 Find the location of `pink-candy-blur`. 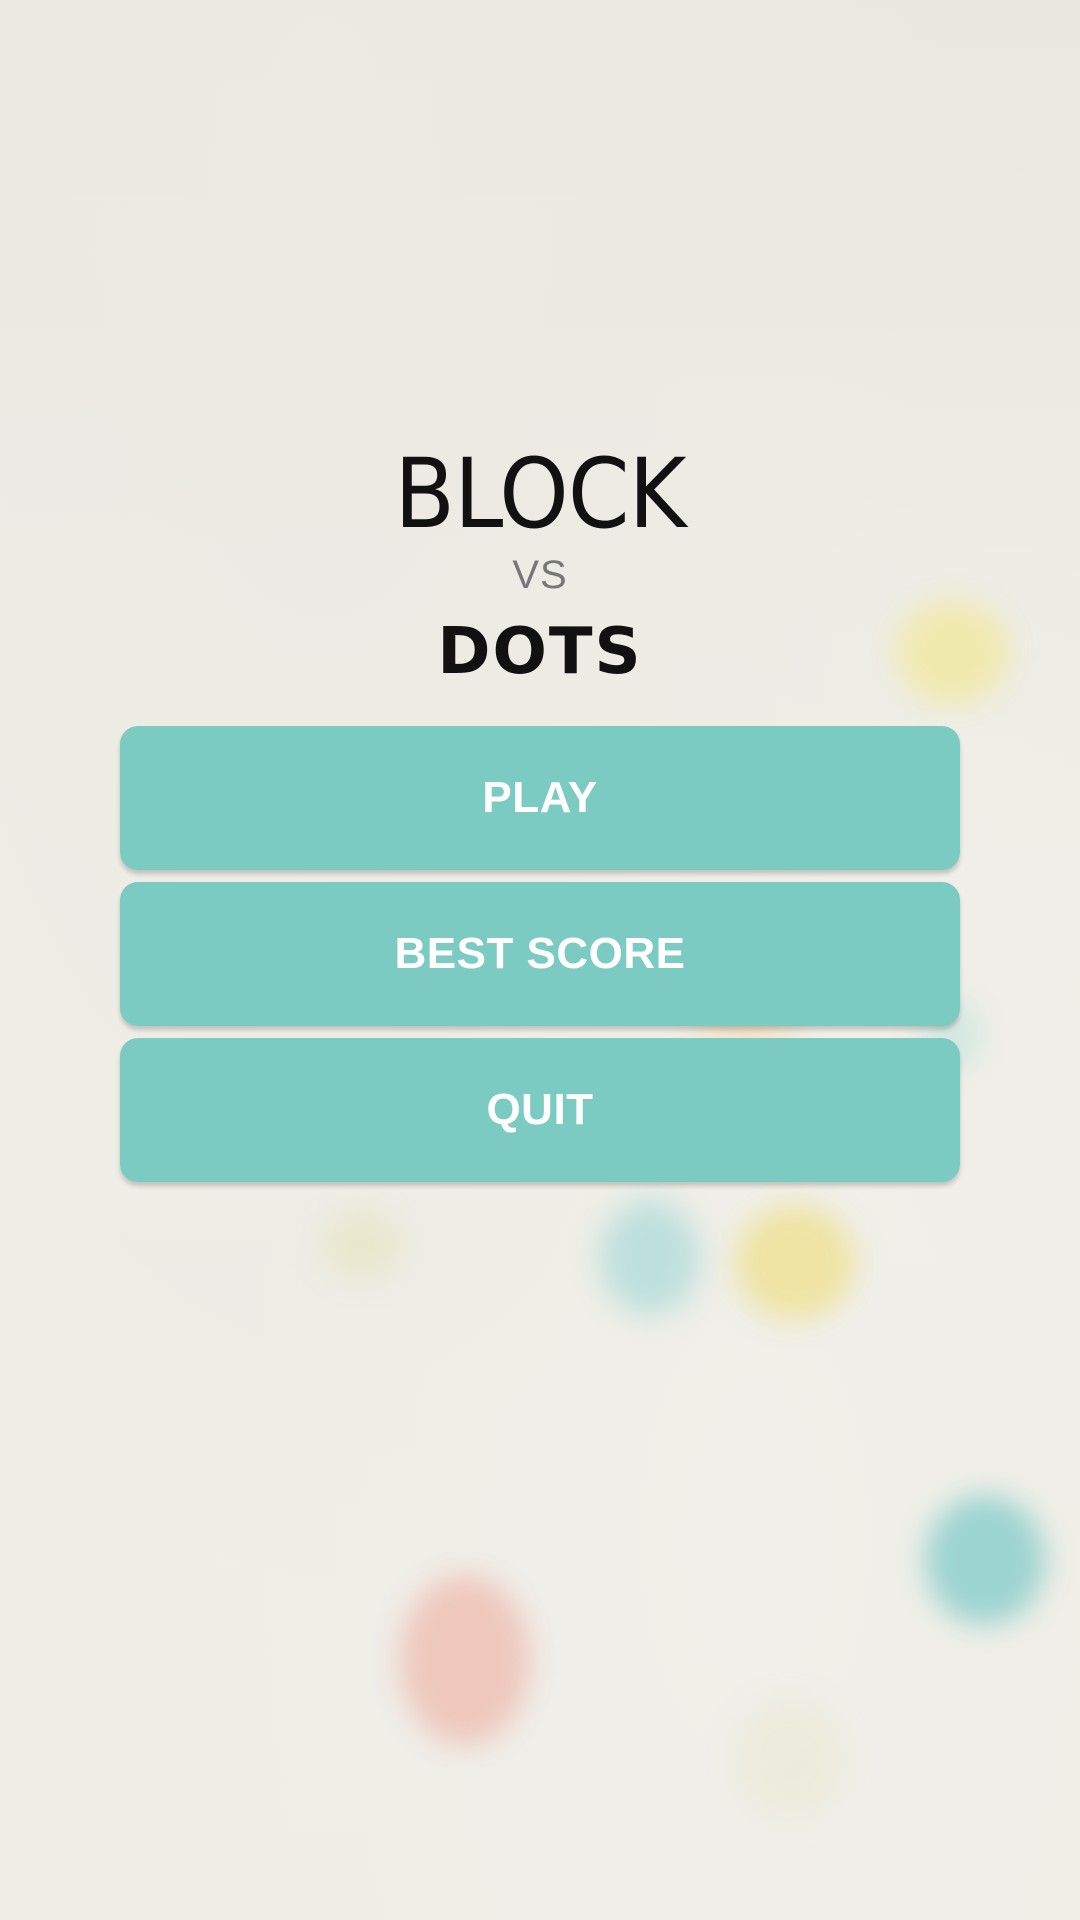

pink-candy-blur is located at coordinates (465, 1660).